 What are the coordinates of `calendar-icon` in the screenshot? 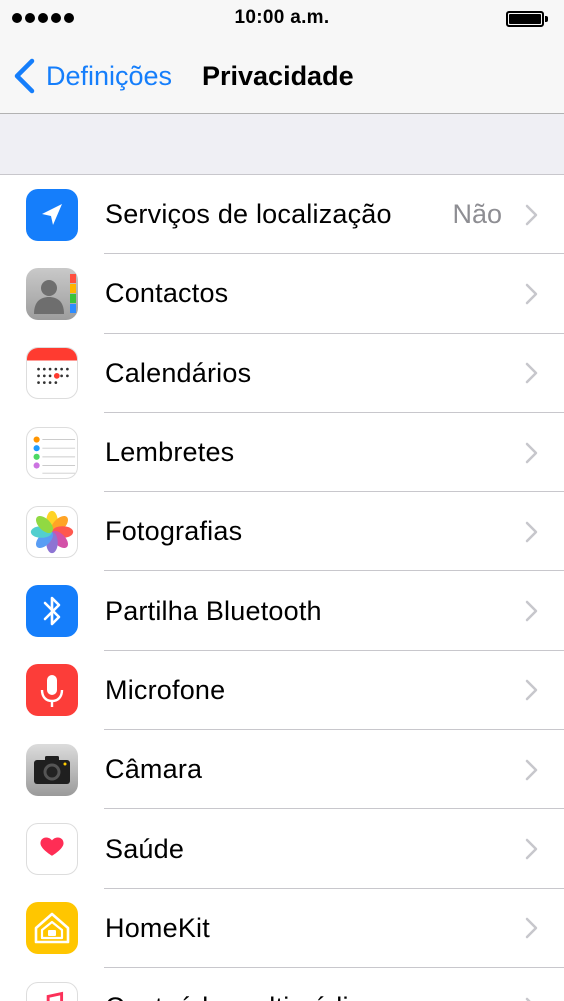 It's located at (52, 373).